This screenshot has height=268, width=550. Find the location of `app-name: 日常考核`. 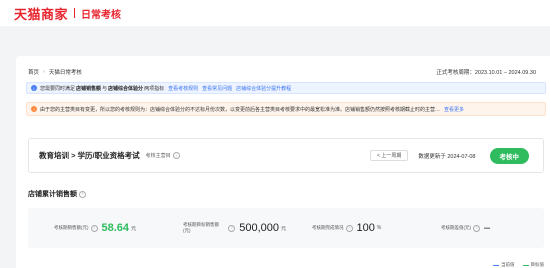

app-name: 日常考核 is located at coordinates (101, 15).